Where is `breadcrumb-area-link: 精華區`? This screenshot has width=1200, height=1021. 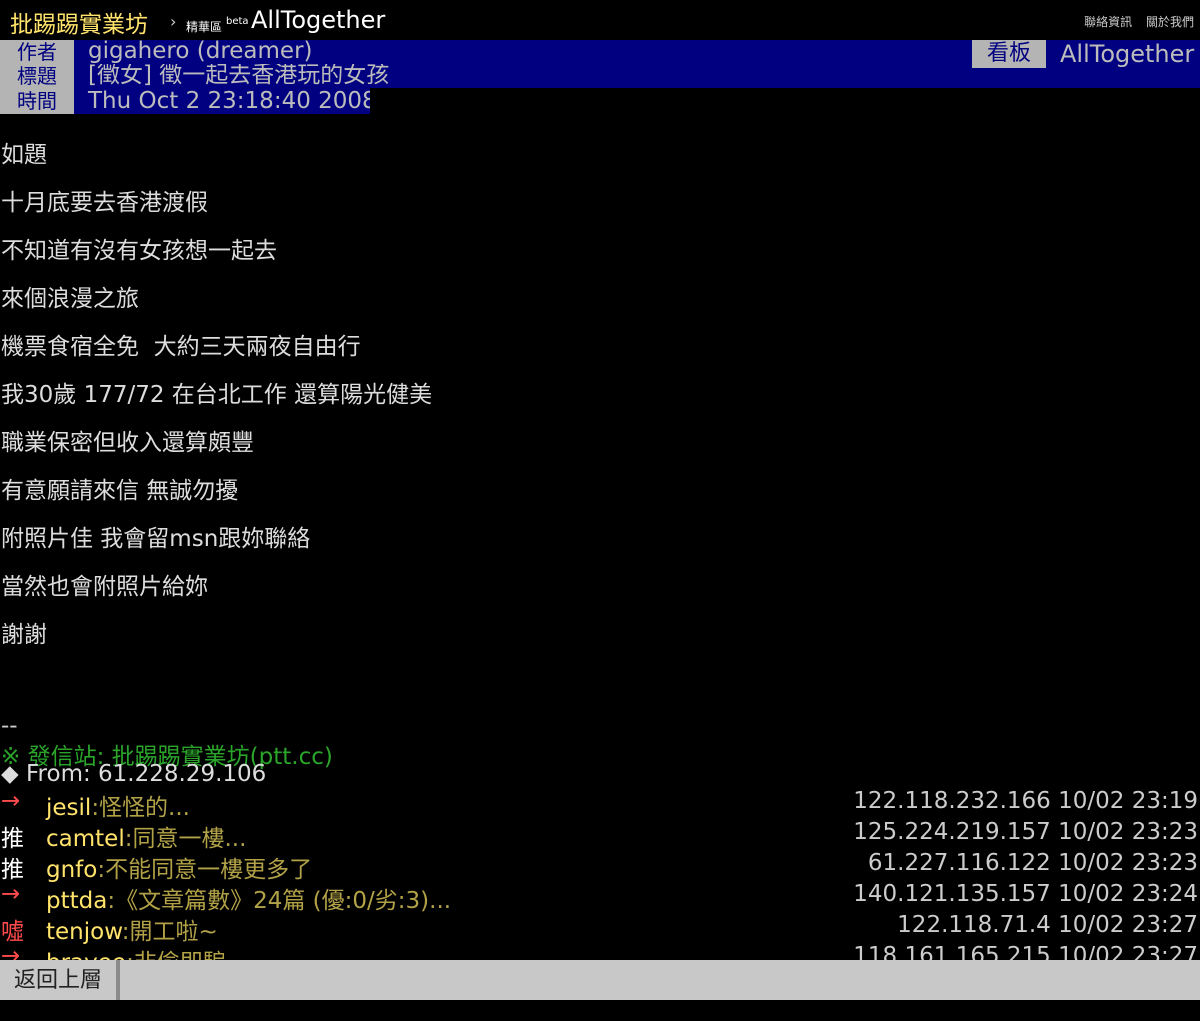 breadcrumb-area-link: 精華區 is located at coordinates (204, 26).